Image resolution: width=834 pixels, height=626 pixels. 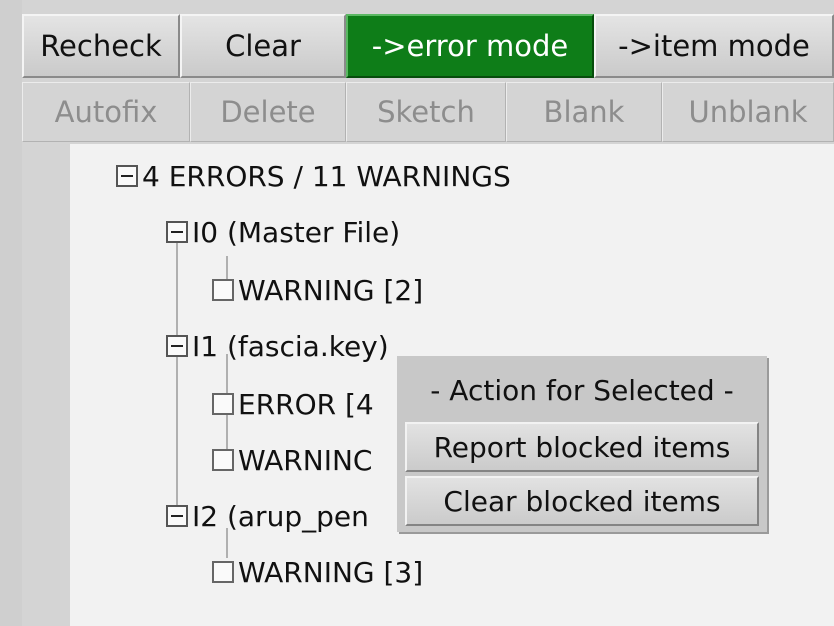 I want to click on tree-connector, so click(x=177, y=378).